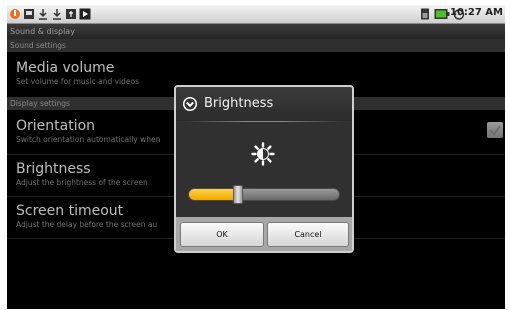 The height and width of the screenshot is (310, 510). I want to click on slider-thumb, so click(238, 194).